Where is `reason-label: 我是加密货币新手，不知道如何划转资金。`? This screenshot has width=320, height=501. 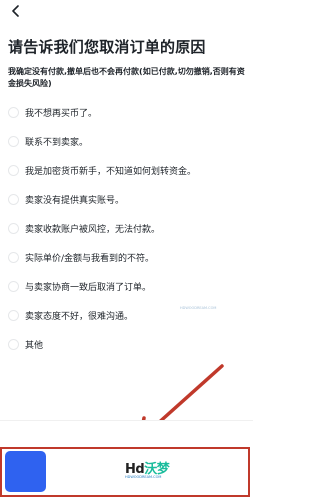 reason-label: 我是加密货币新手，不知道如何划转资金。 is located at coordinates (111, 172).